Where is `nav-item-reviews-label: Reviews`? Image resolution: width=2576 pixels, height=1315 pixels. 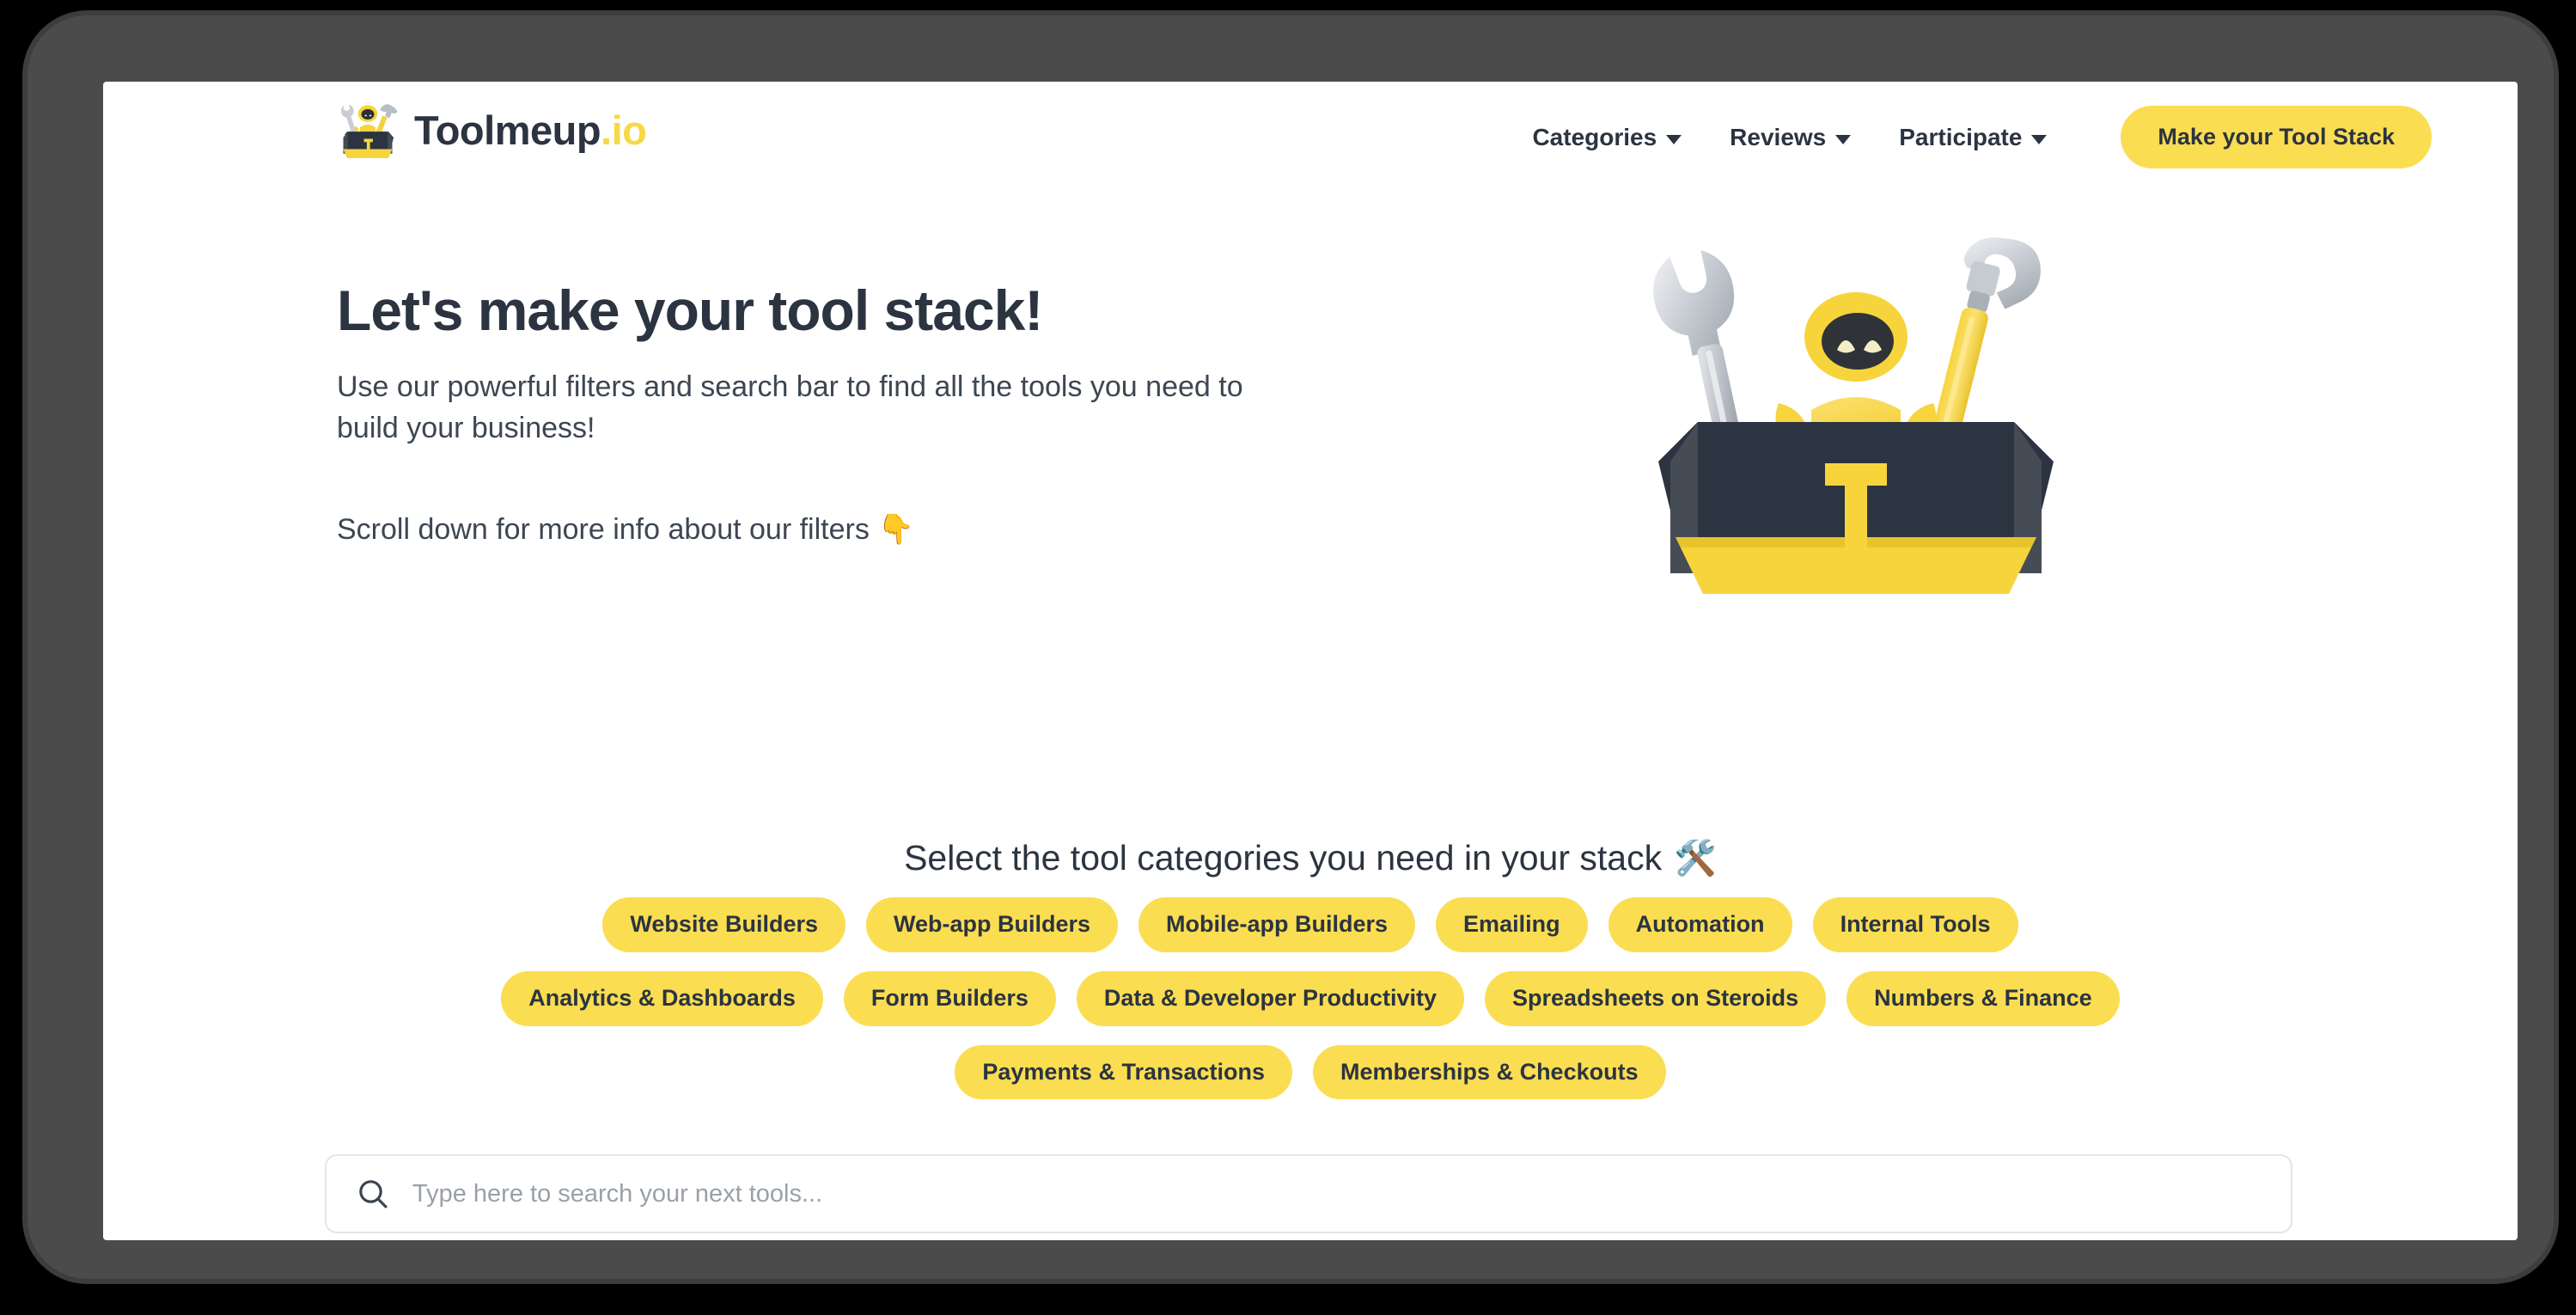
nav-item-reviews-label: Reviews is located at coordinates (1779, 136).